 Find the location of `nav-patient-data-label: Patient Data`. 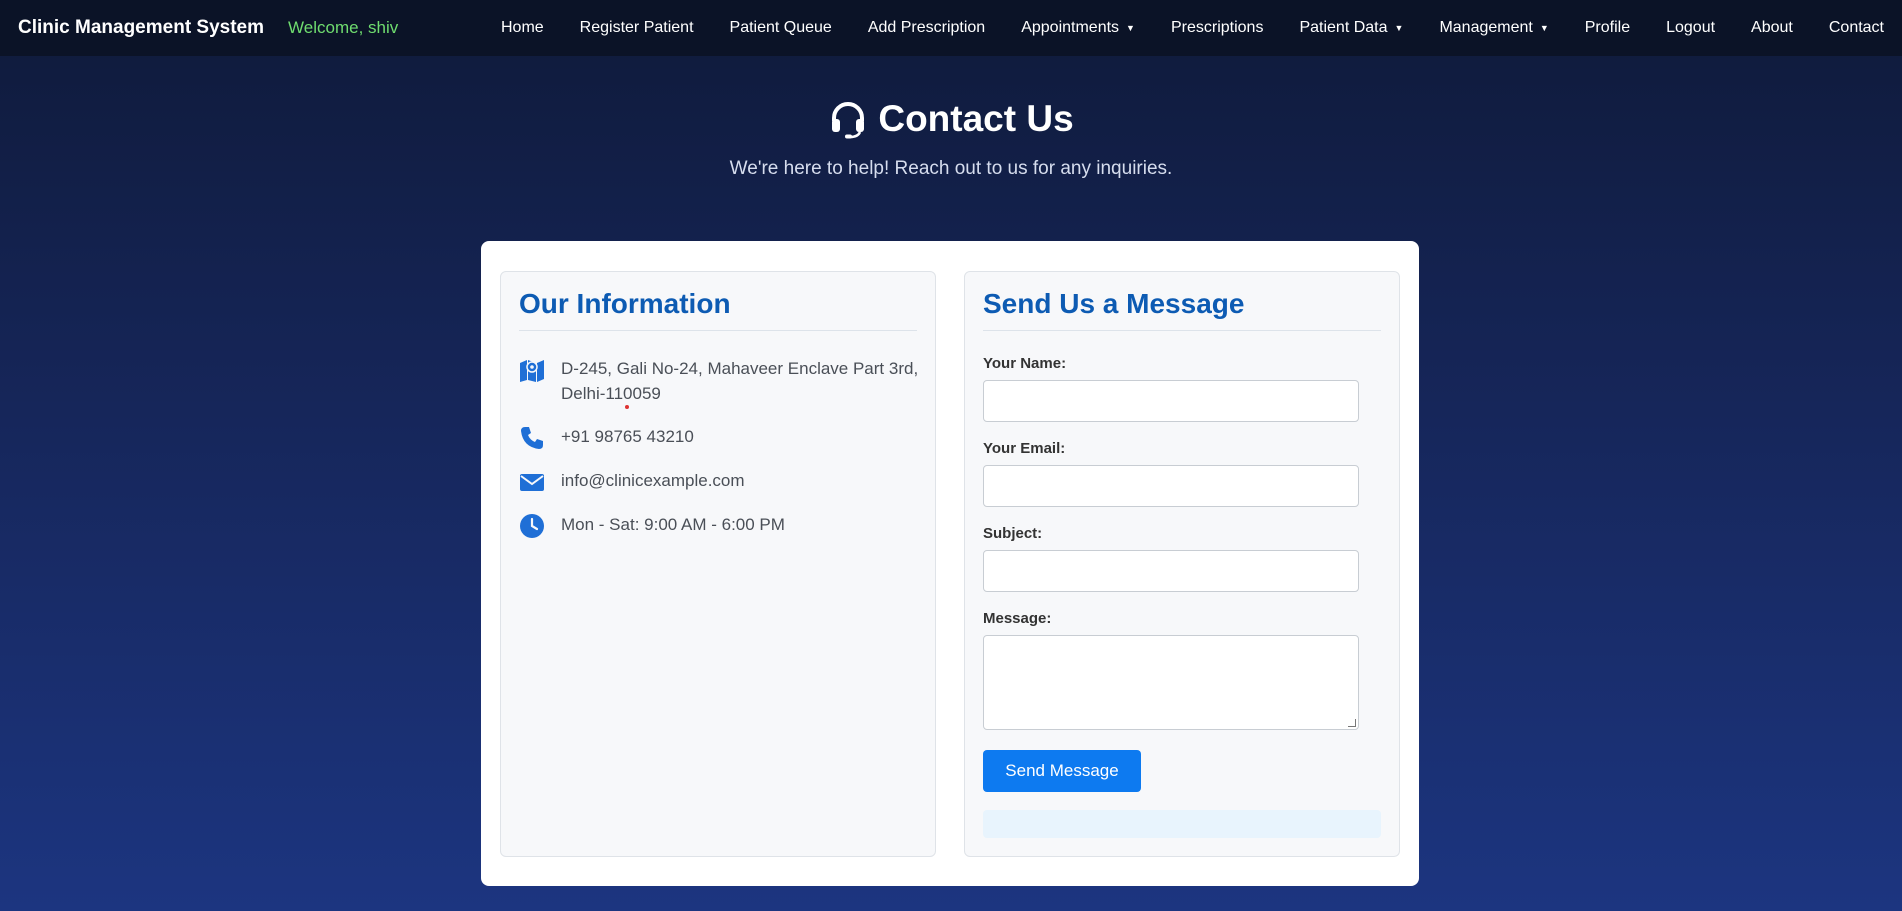

nav-patient-data-label: Patient Data is located at coordinates (1343, 27).